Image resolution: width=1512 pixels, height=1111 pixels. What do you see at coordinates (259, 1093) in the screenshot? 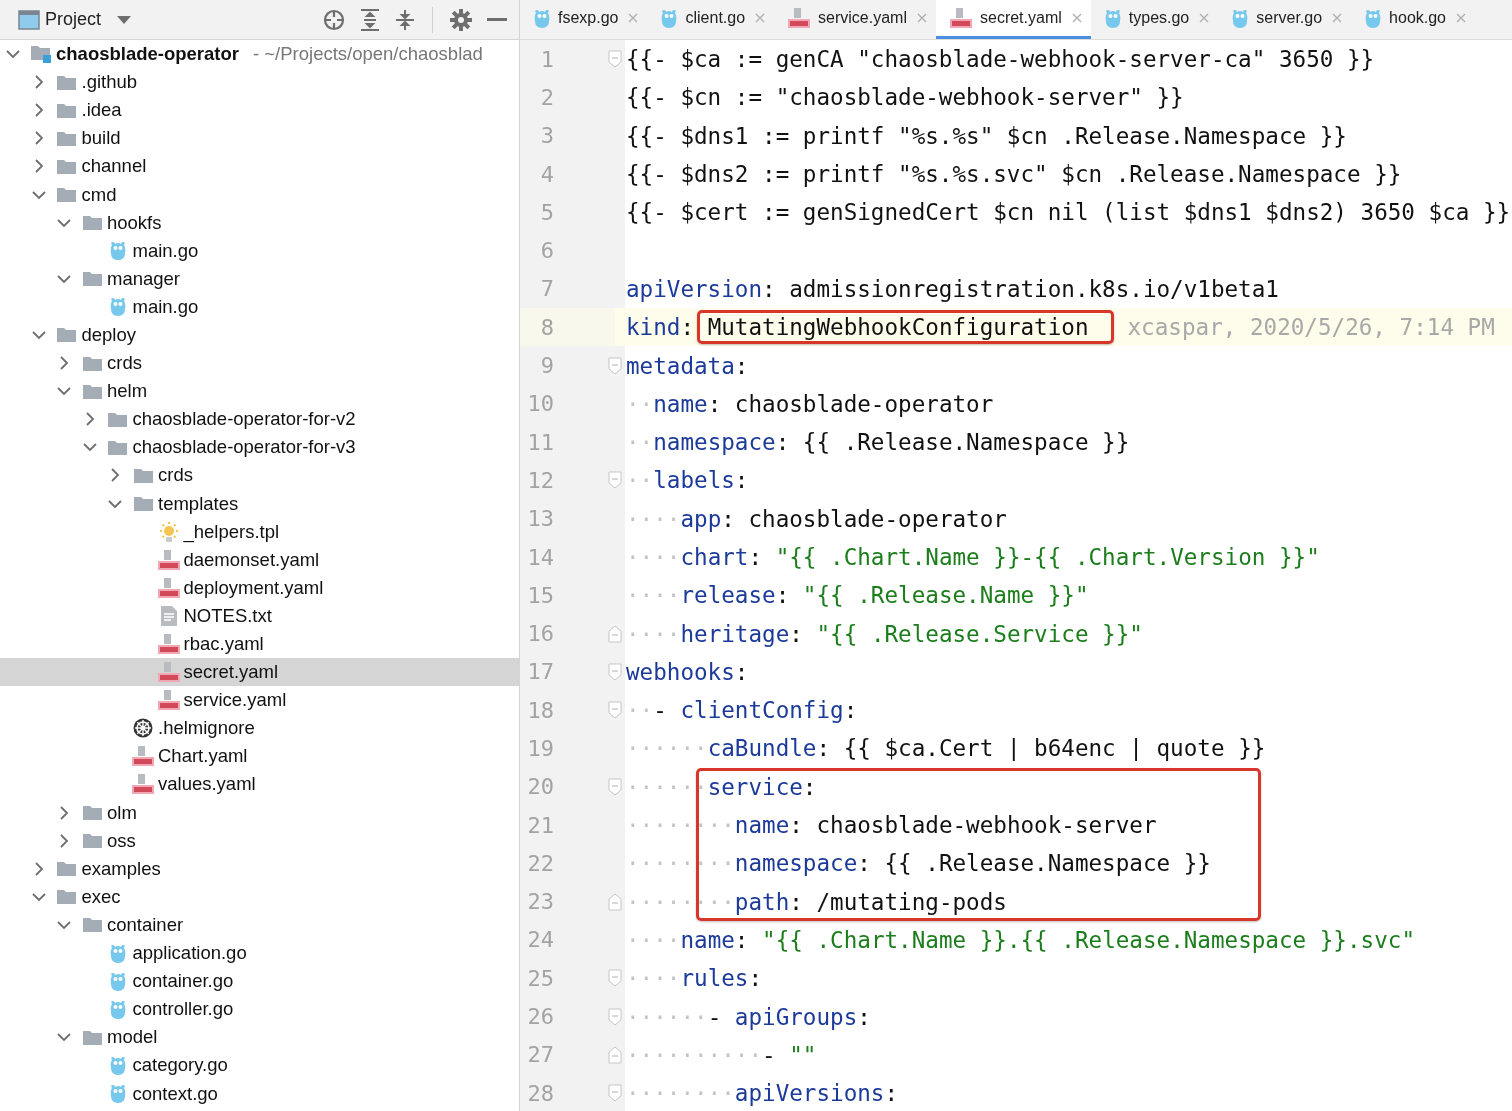
I see `tree-item: context.go` at bounding box center [259, 1093].